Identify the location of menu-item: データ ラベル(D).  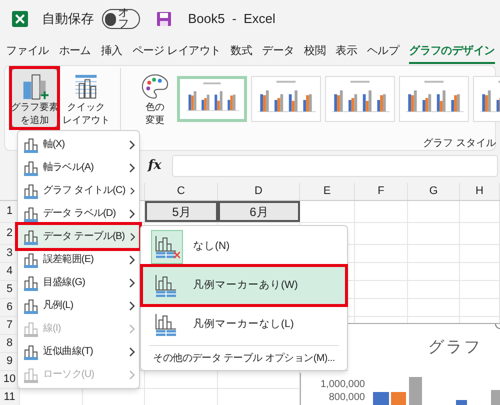
(78, 213).